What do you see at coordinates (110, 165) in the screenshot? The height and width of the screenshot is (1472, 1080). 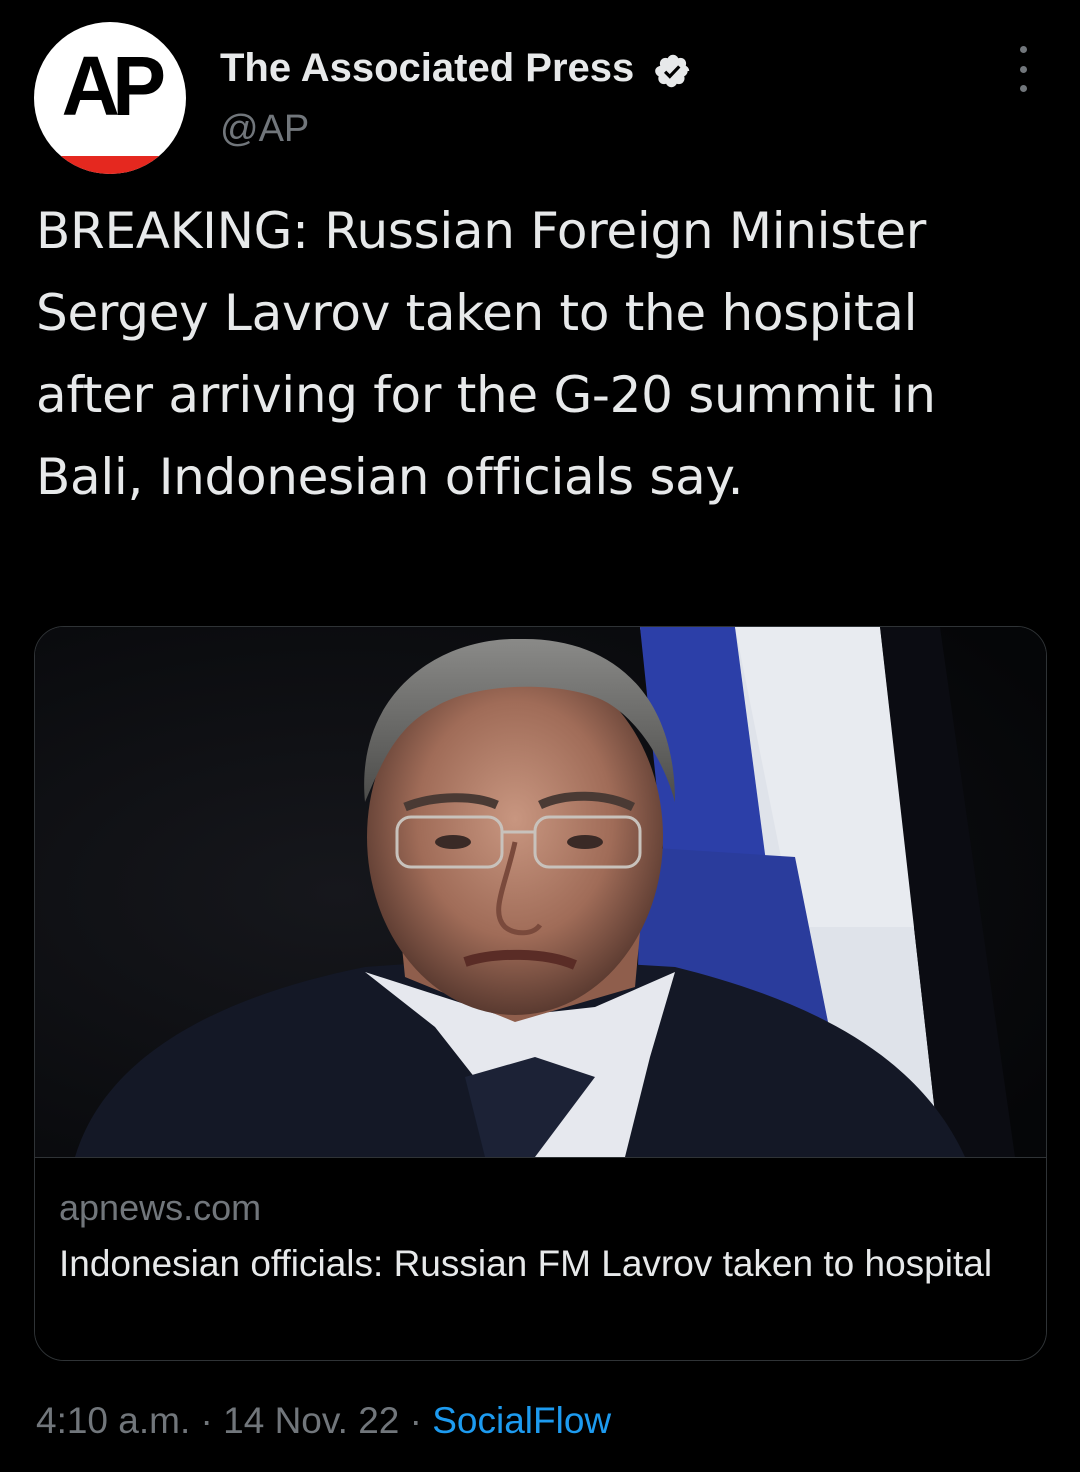 I see `avatar-logo-red-bar` at bounding box center [110, 165].